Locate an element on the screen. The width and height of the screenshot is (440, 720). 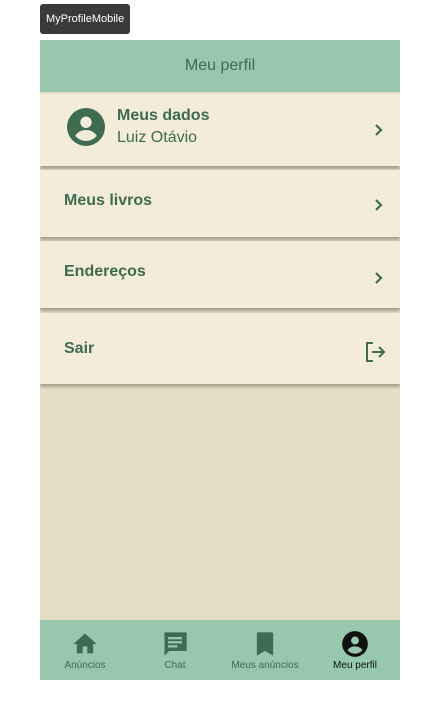
nav-item-my-ads: Meus anúncios is located at coordinates (265, 650).